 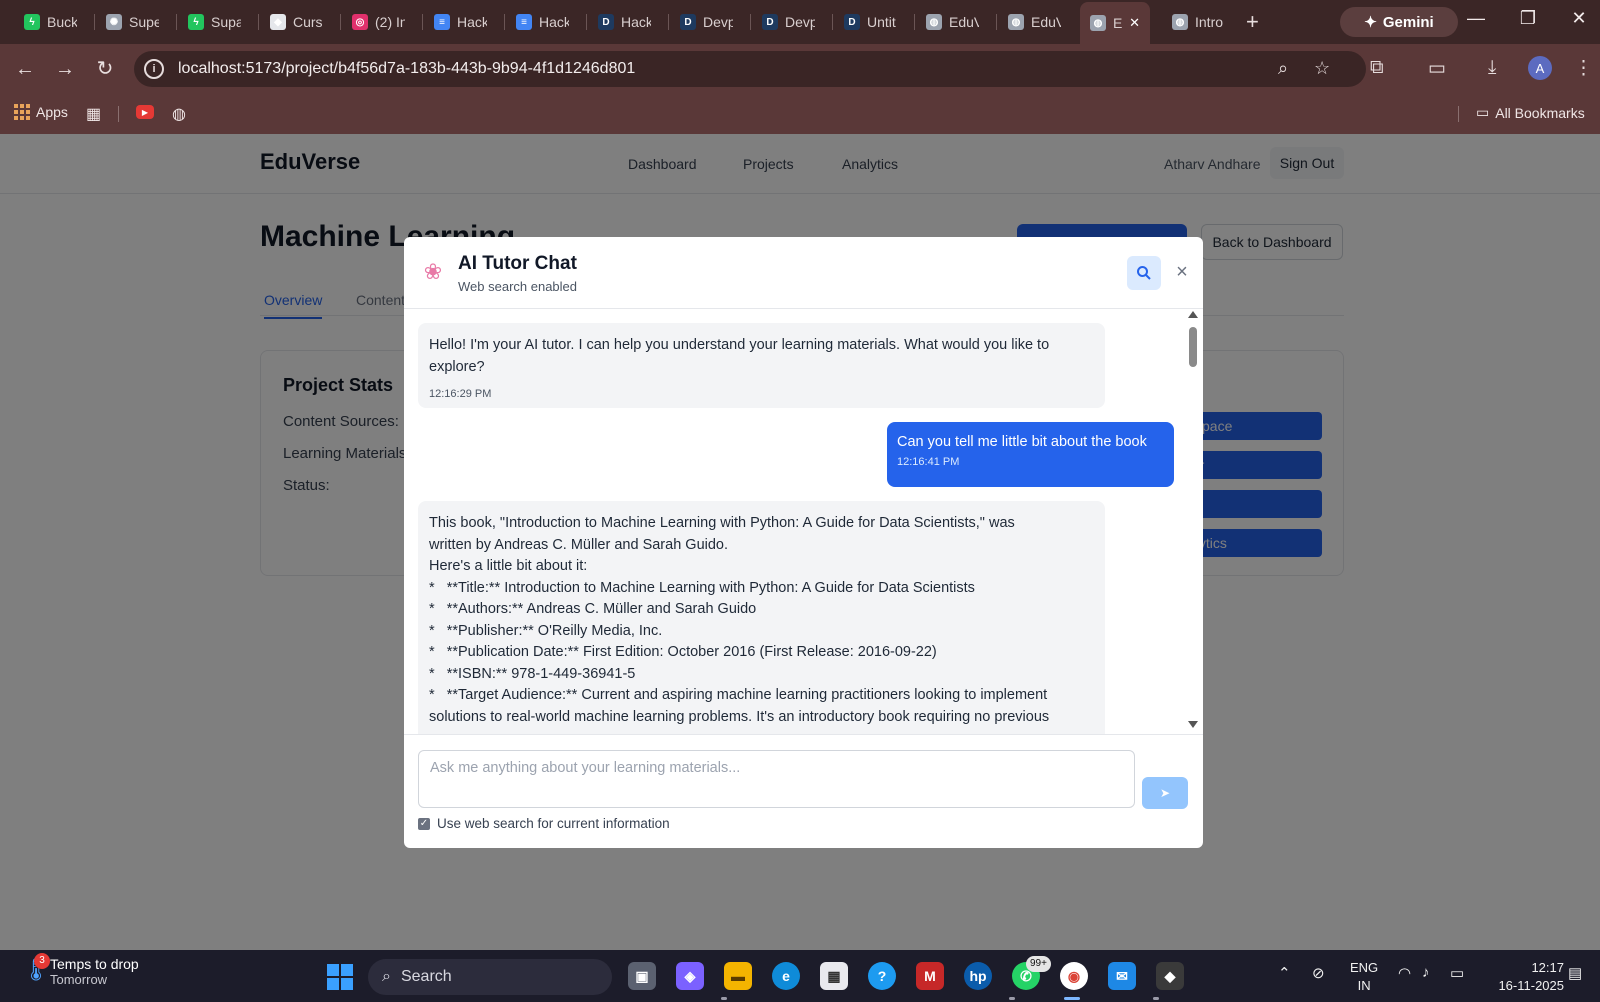 I want to click on browser-tab: ◎ (2) In, so click(x=382, y=22).